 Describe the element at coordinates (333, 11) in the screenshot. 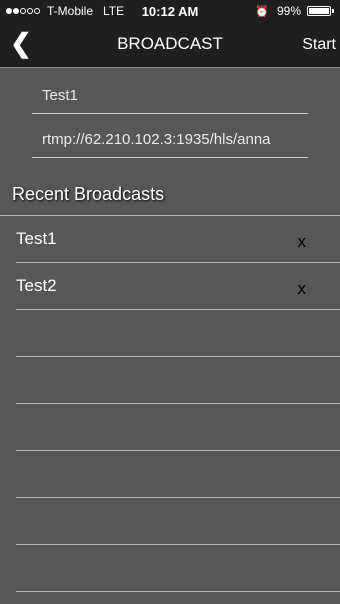

I see `battery-cap` at that location.